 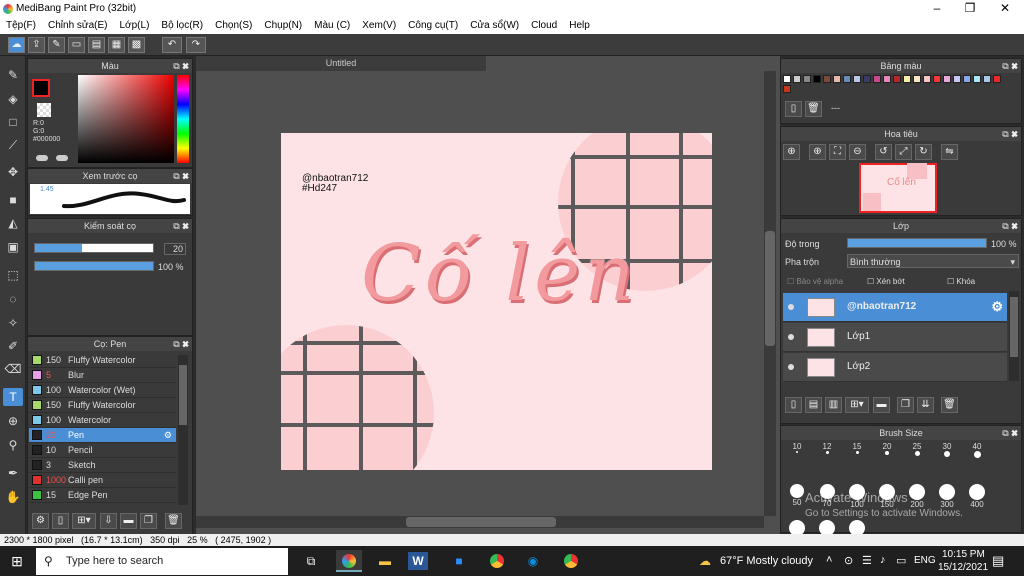 I want to click on brush-size-option: 15, so click(x=857, y=448).